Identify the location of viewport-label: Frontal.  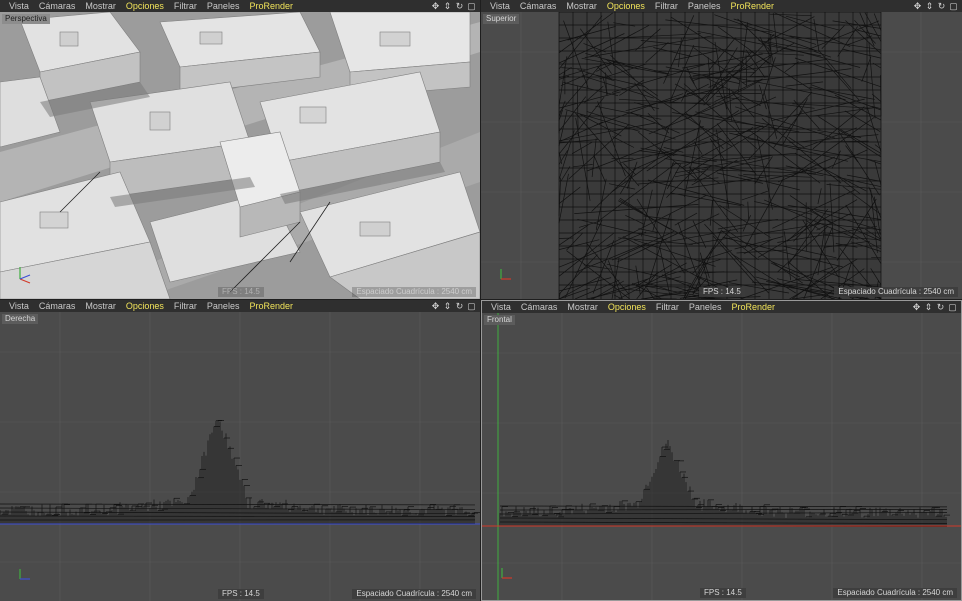
(499, 320).